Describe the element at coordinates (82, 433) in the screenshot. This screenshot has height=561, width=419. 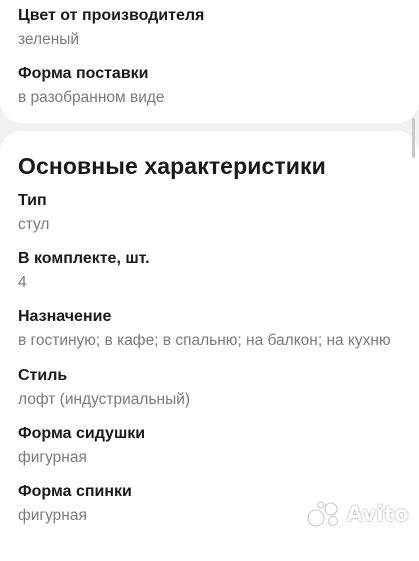
I see `characteristic-label-seat-shape: Форма сидушки` at that location.